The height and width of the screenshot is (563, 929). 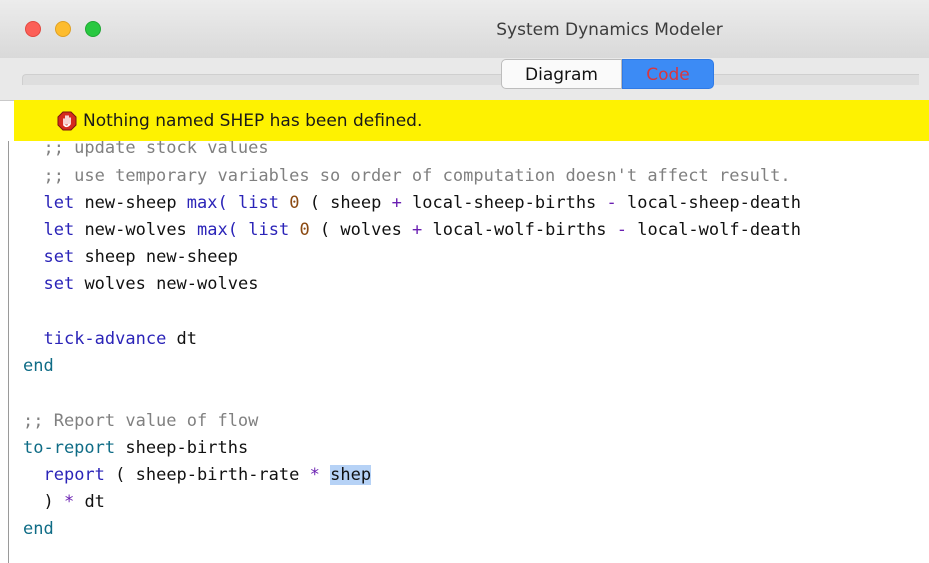 I want to click on code-line: tick-advance dt, so click(x=120, y=339).